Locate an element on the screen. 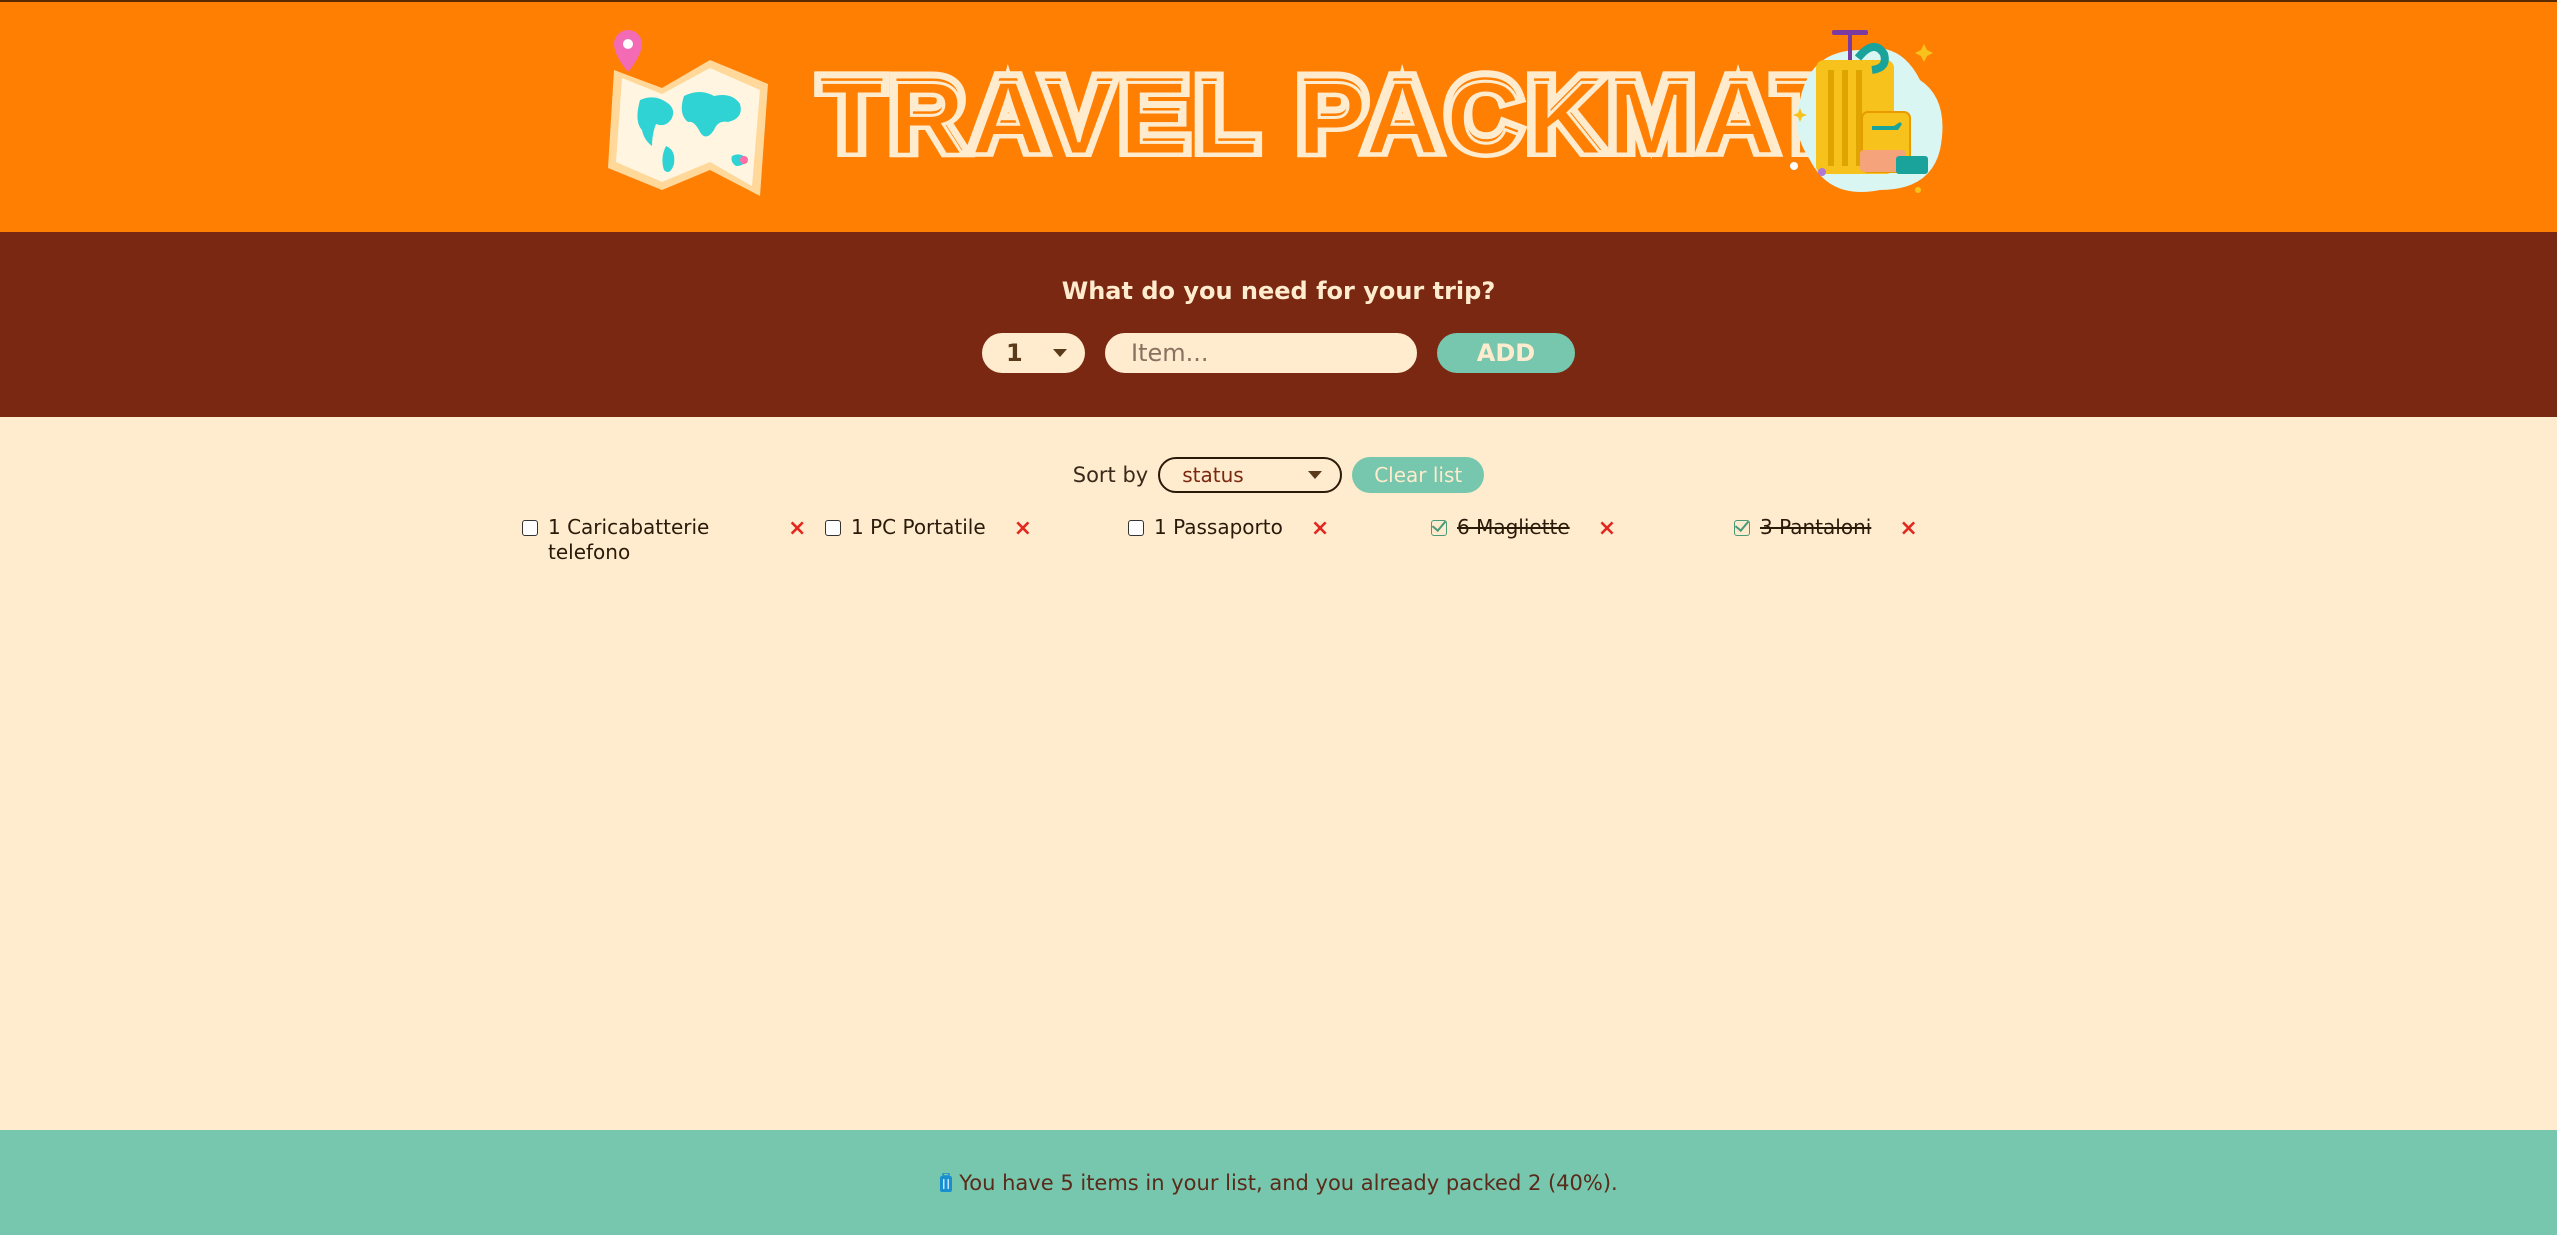 The width and height of the screenshot is (2557, 1235). form-row: 1 ADD is located at coordinates (1278, 352).